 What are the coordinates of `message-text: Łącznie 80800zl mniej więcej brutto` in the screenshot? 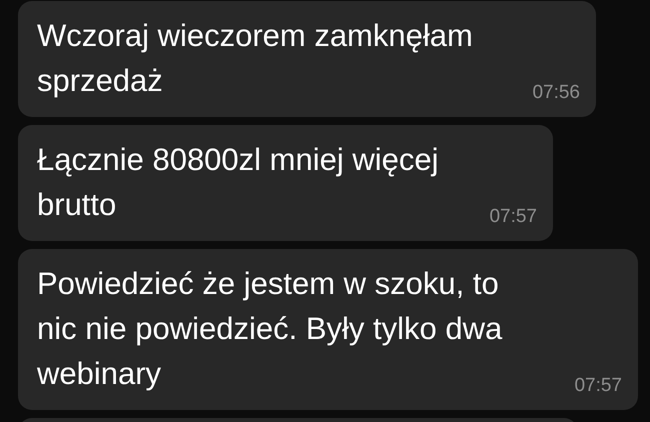 It's located at (238, 182).